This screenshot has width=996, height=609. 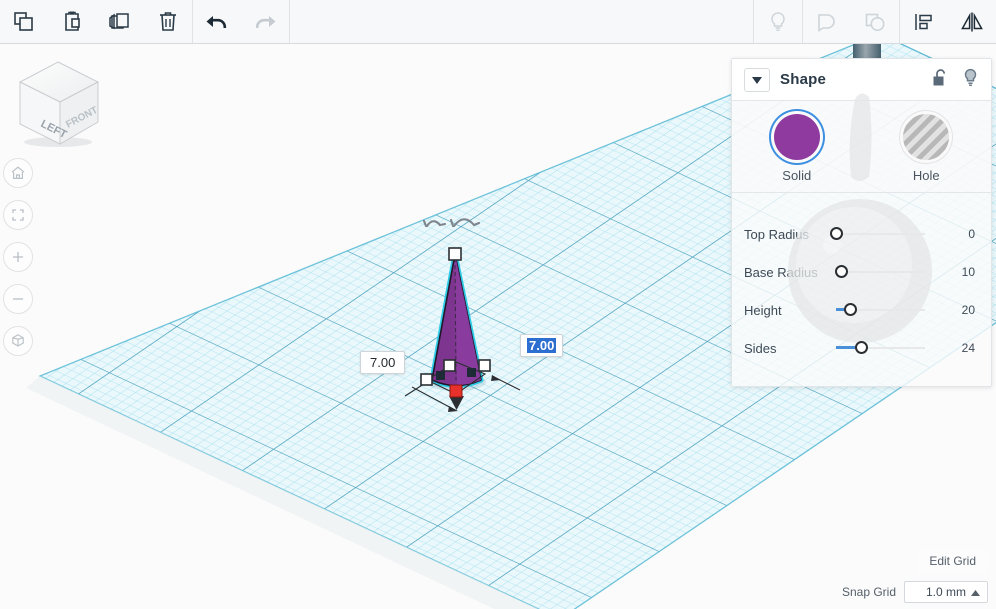 I want to click on show-hidden-button, so click(x=778, y=21).